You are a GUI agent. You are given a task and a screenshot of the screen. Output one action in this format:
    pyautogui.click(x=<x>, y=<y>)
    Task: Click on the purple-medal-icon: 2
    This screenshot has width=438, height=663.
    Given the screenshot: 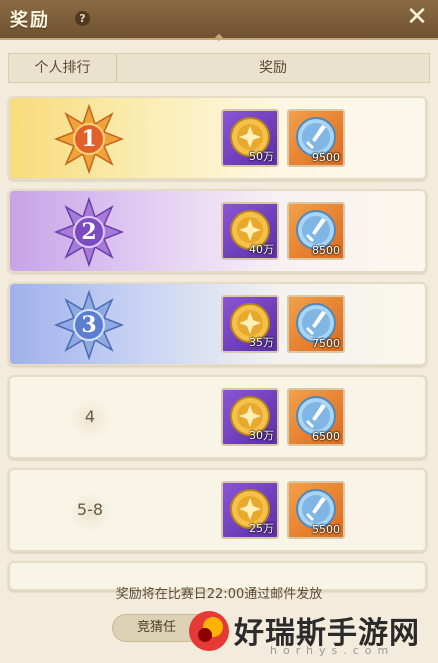 What is the action you would take?
    pyautogui.click(x=89, y=232)
    